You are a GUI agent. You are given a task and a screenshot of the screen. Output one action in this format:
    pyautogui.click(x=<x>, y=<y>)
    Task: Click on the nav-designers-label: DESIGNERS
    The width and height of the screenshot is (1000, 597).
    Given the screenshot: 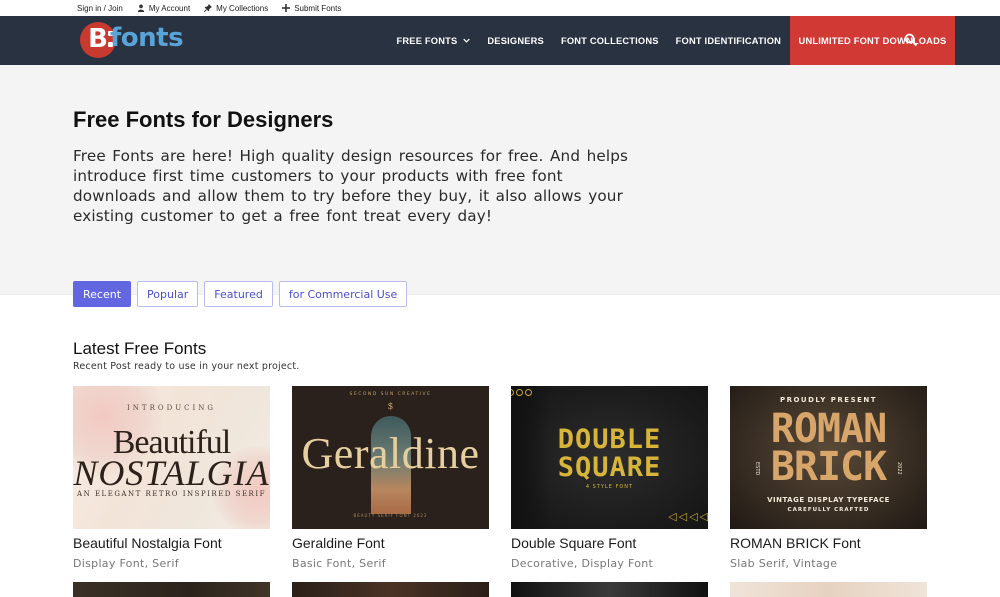 What is the action you would take?
    pyautogui.click(x=515, y=40)
    